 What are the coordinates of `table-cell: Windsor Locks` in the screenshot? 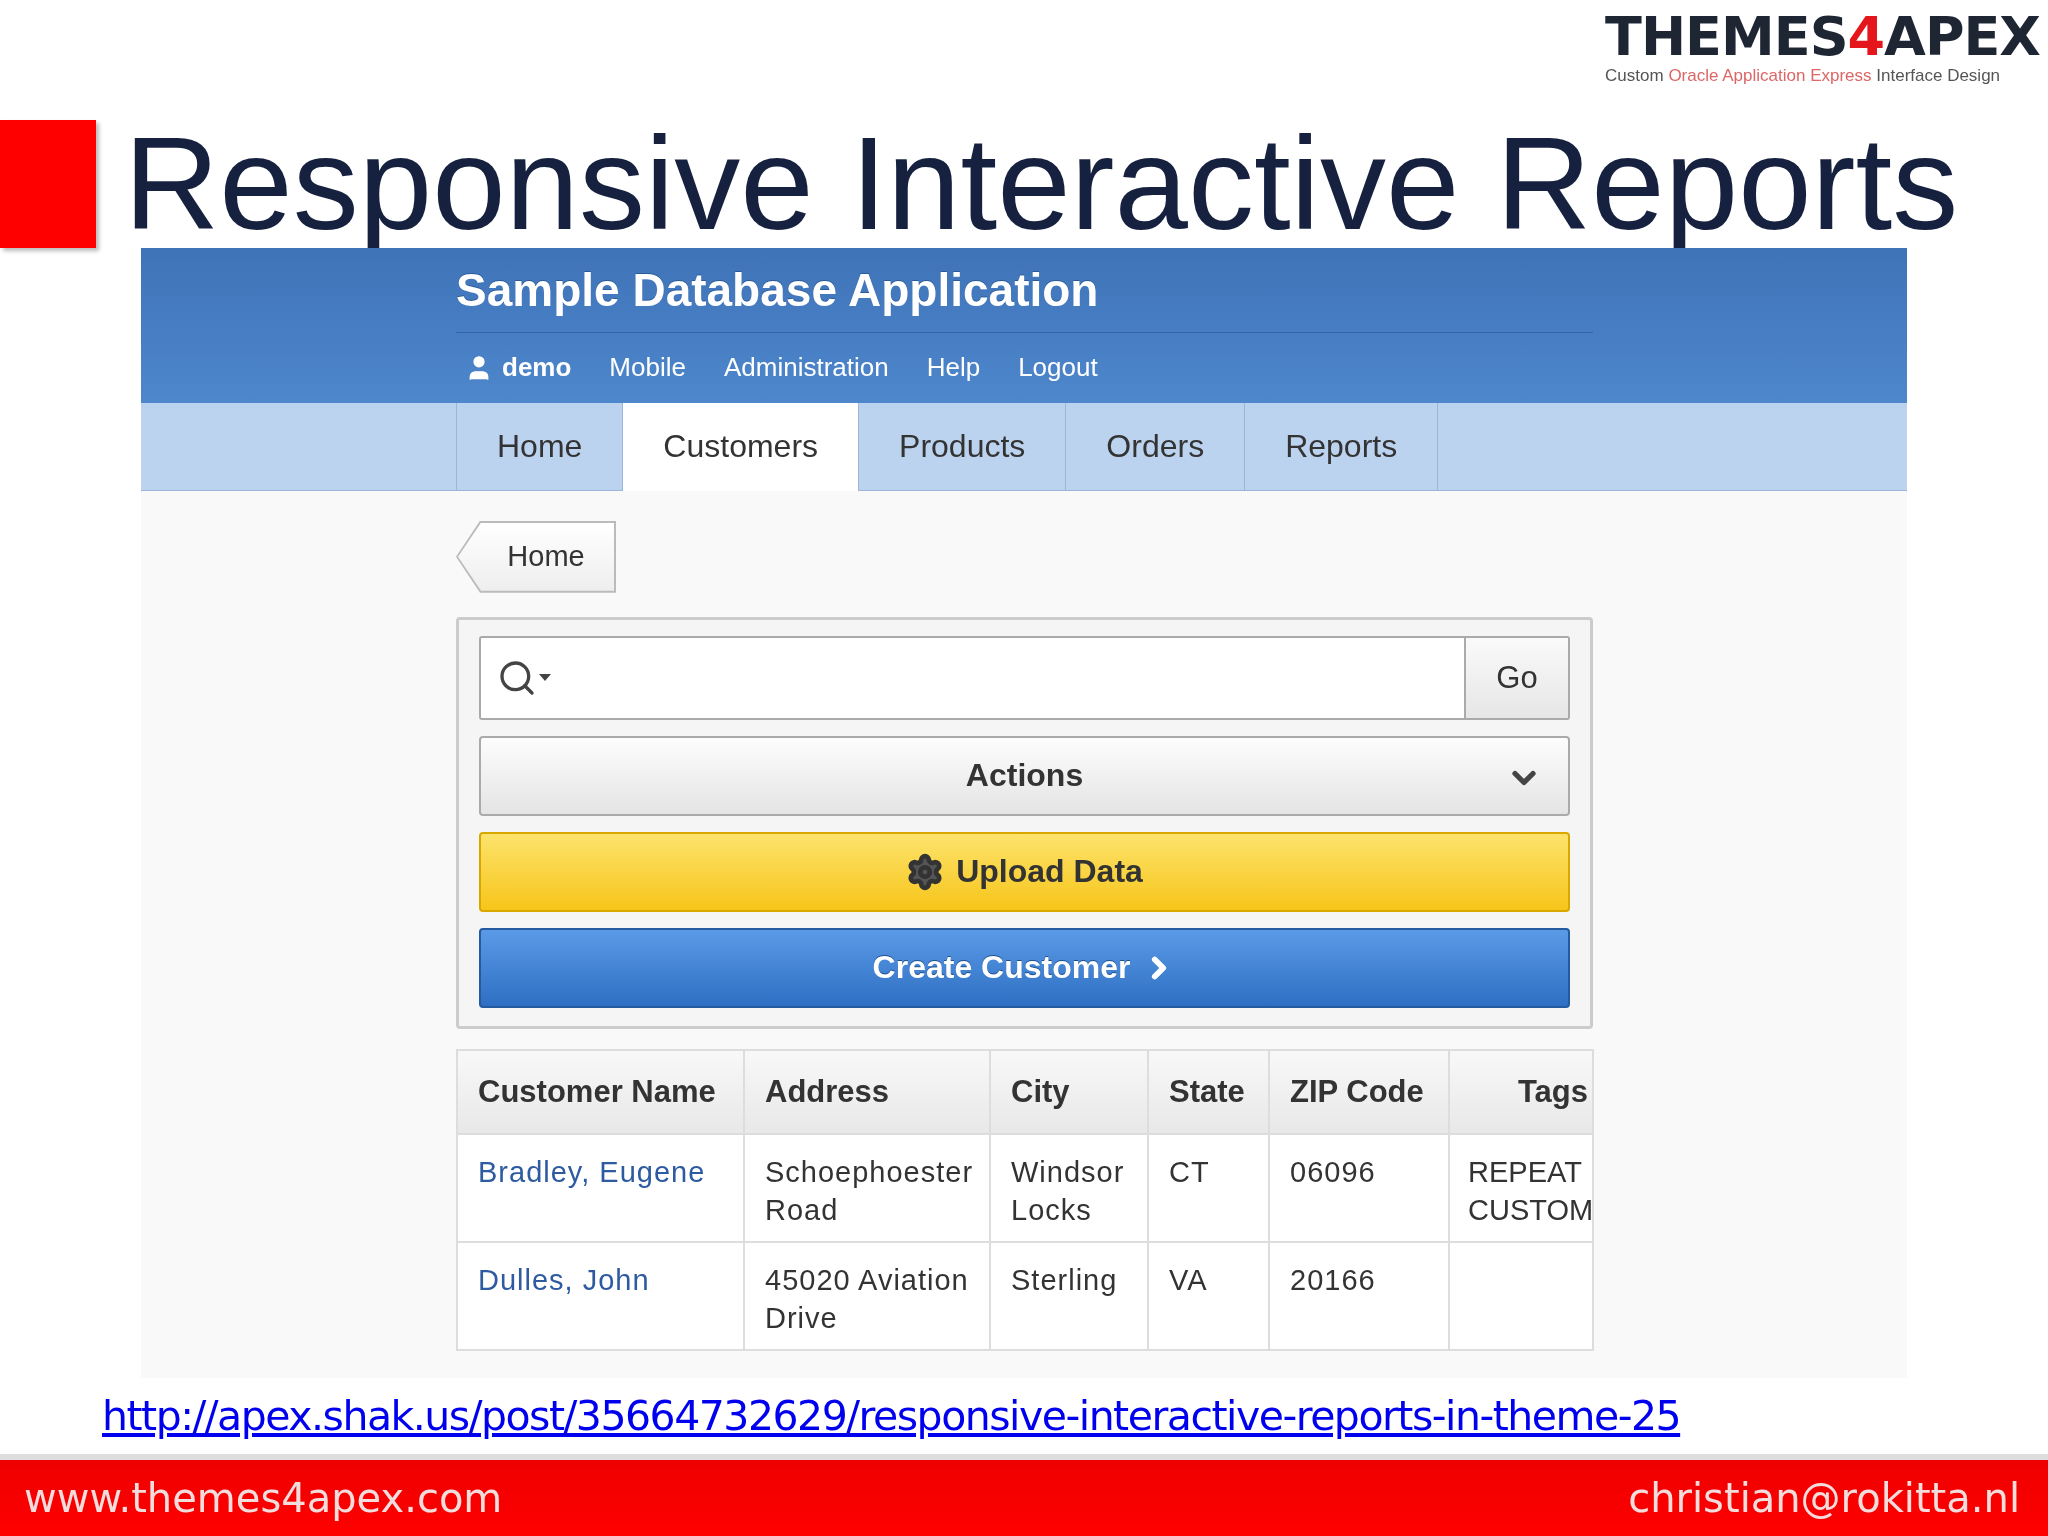 It's located at (1068, 1190).